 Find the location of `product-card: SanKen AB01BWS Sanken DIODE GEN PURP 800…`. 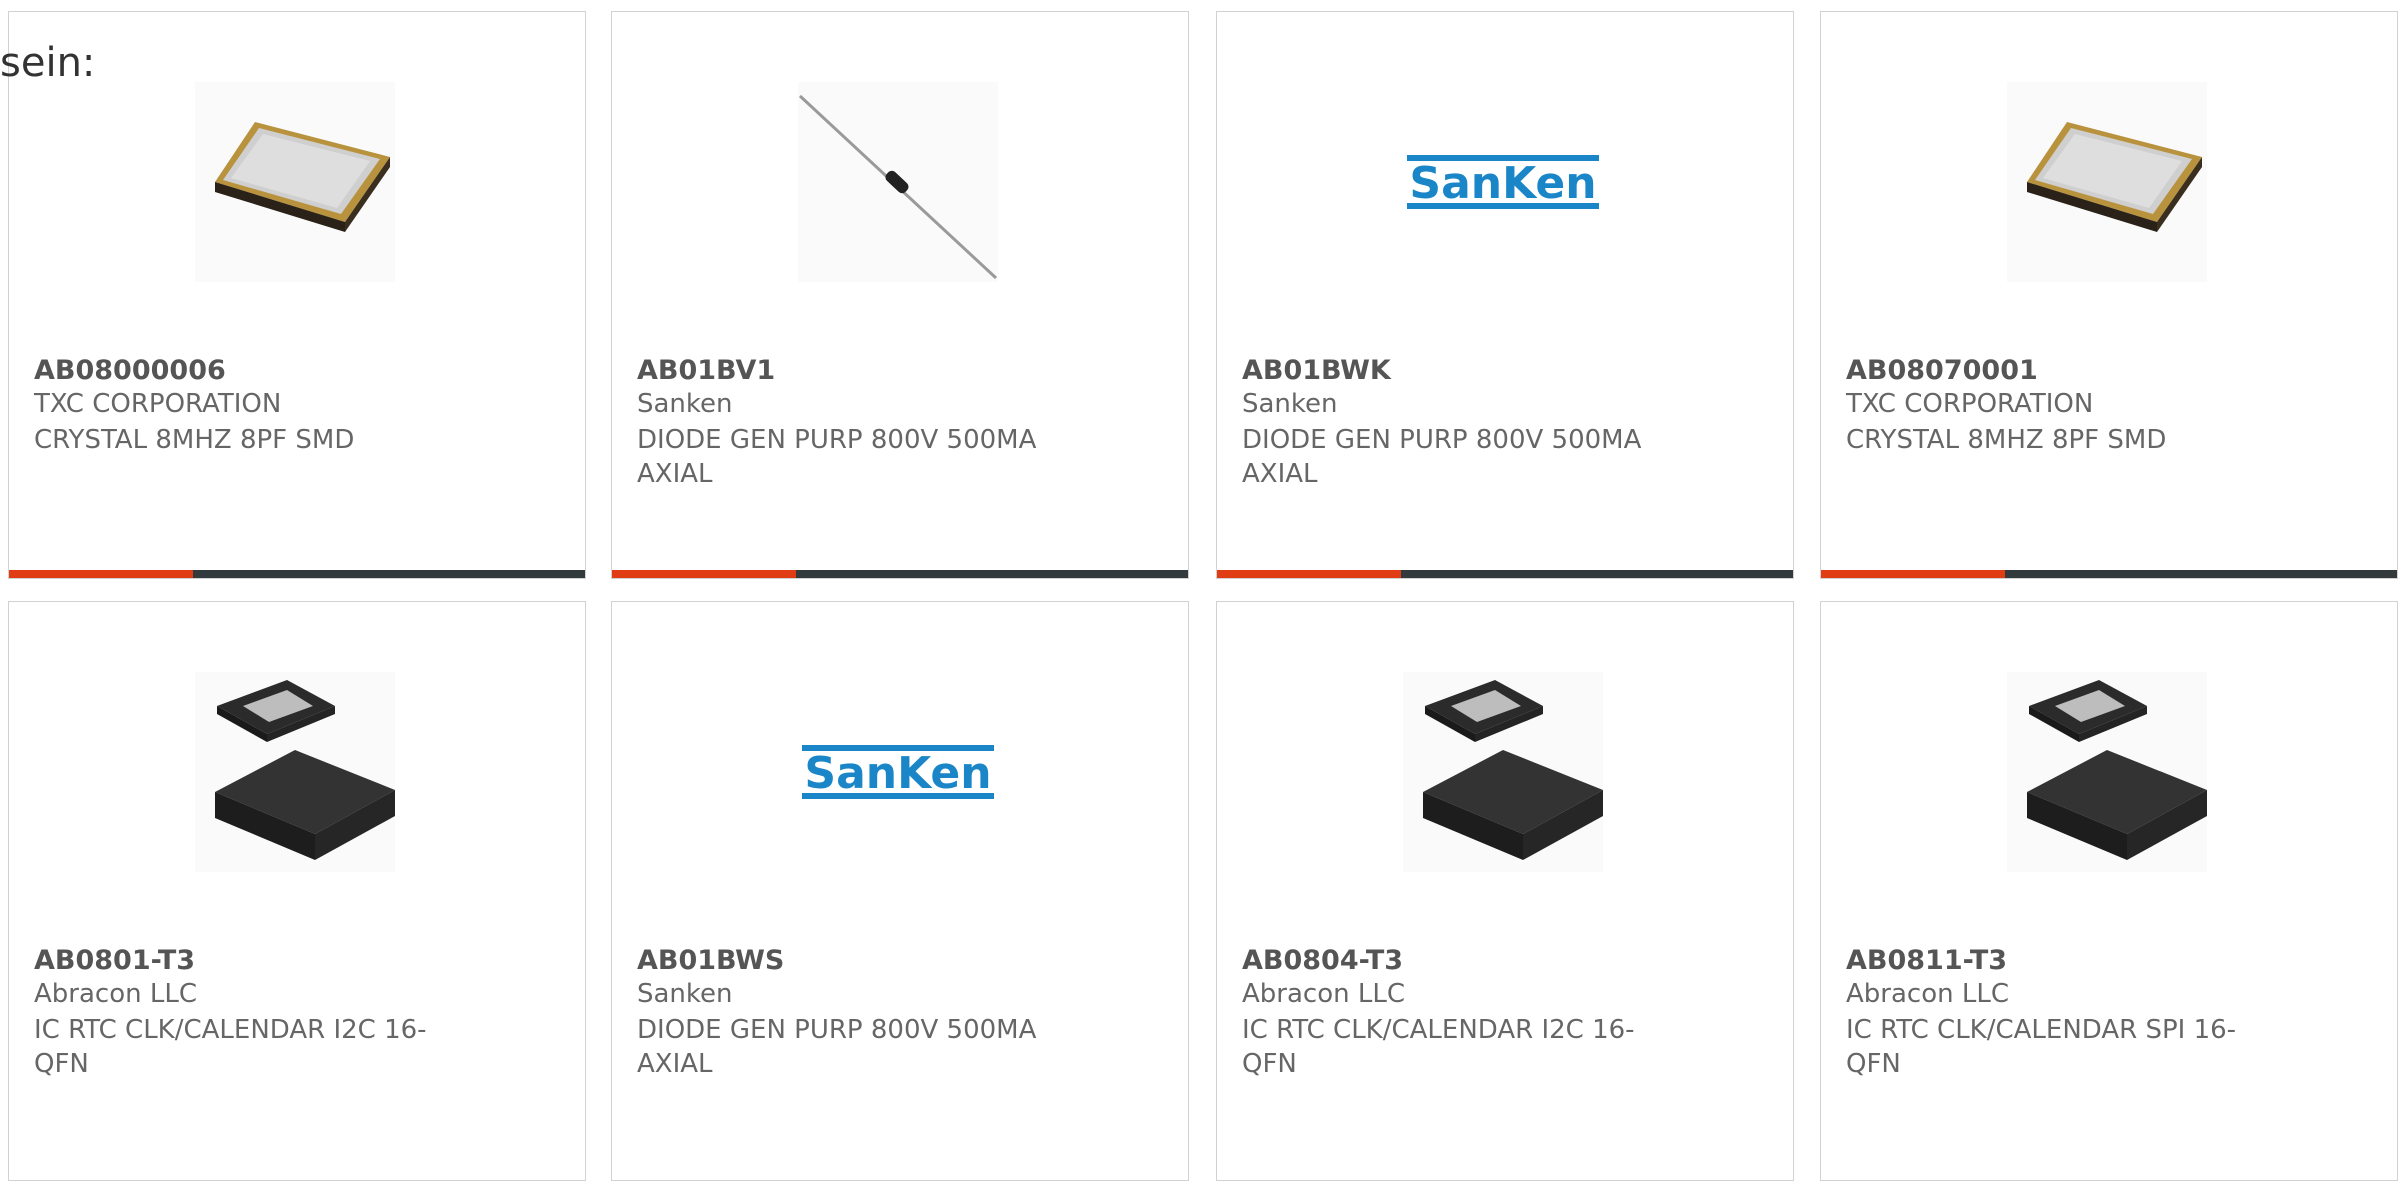

product-card: SanKen AB01BWS Sanken DIODE GEN PURP 800… is located at coordinates (900, 891).